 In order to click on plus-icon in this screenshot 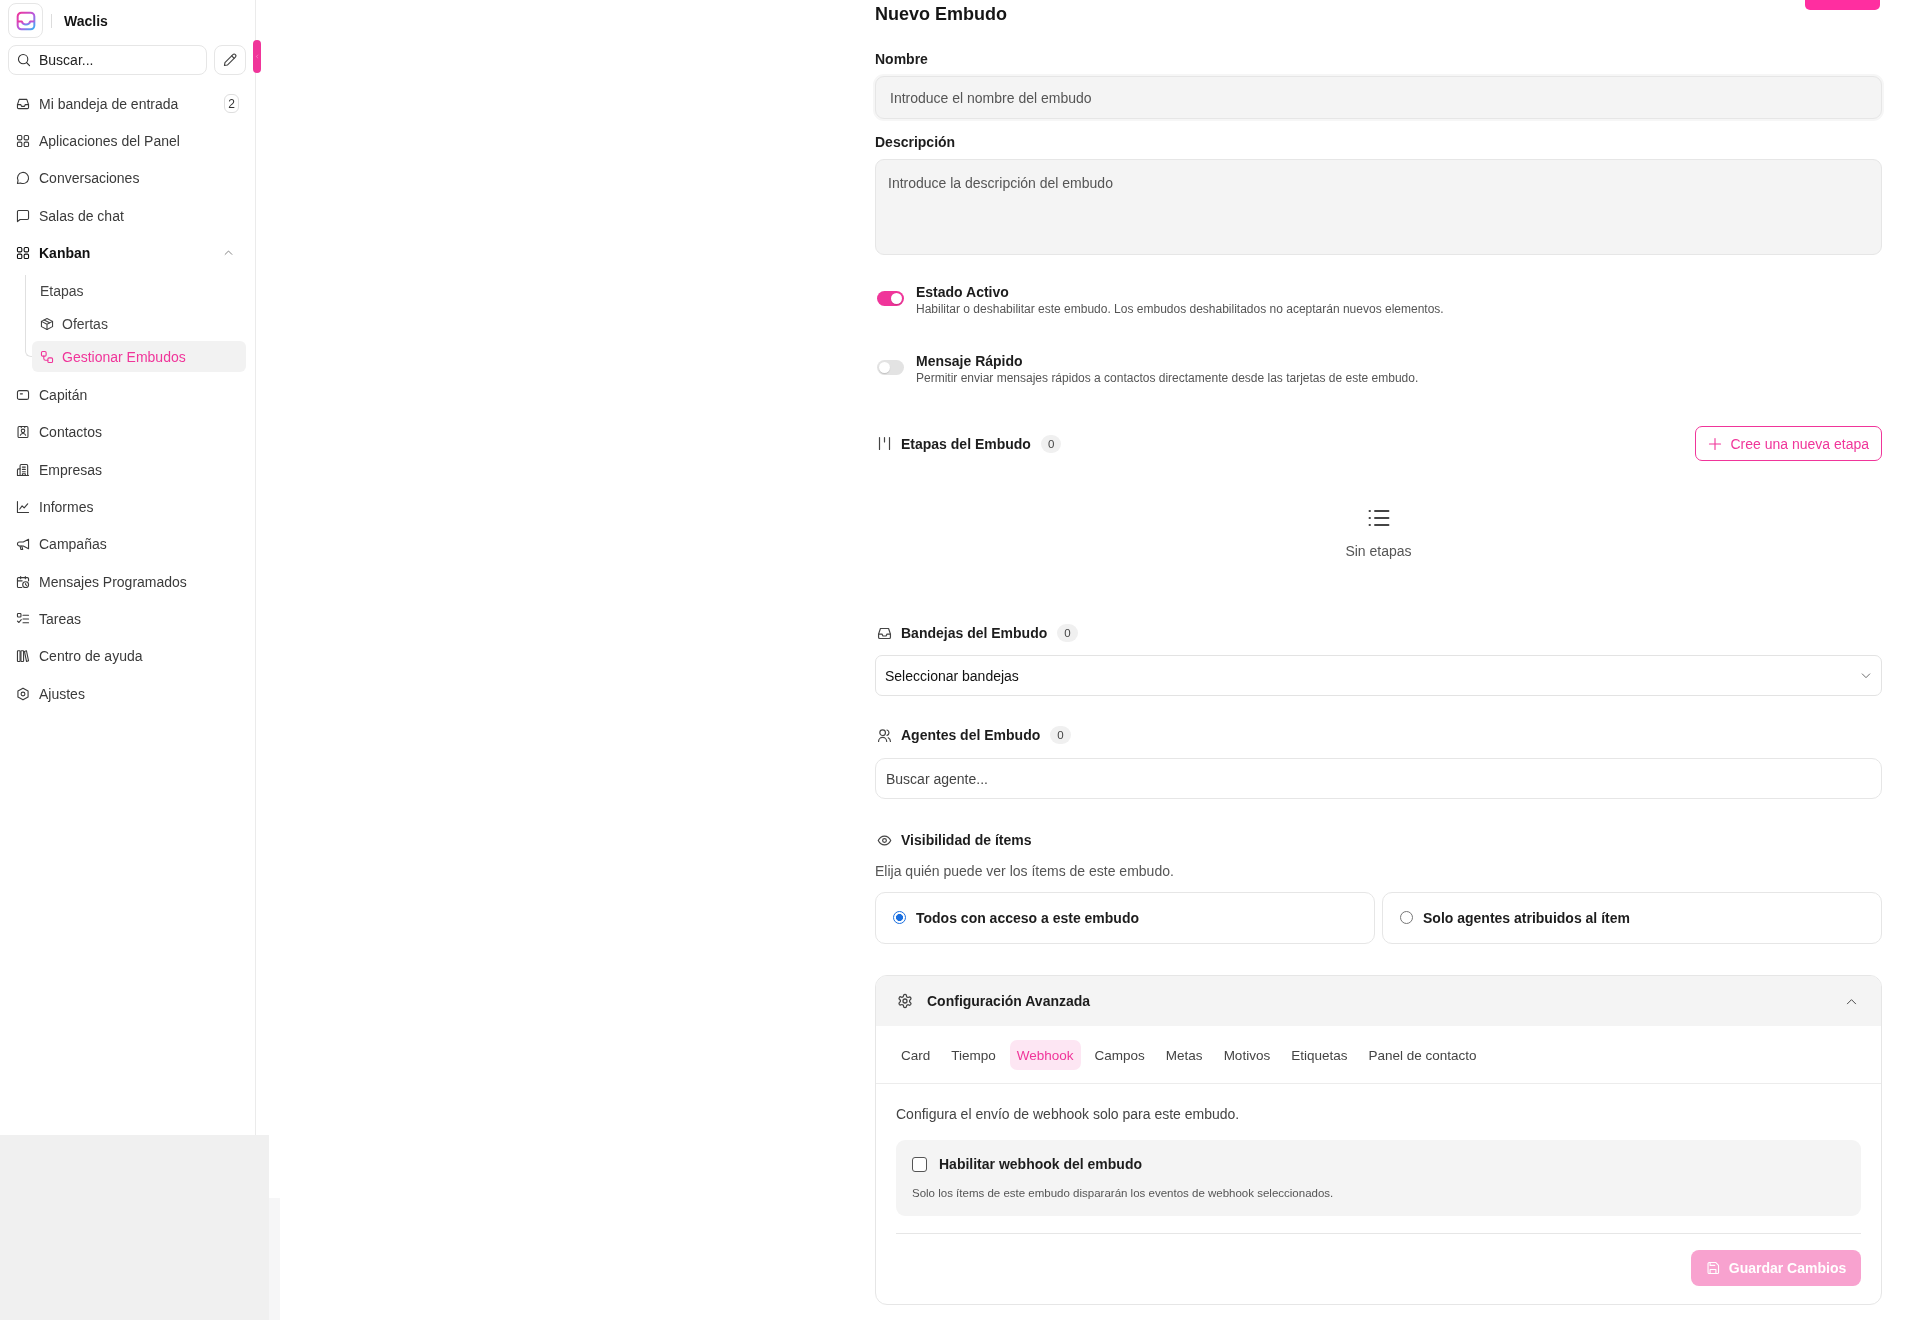, I will do `click(1715, 443)`.